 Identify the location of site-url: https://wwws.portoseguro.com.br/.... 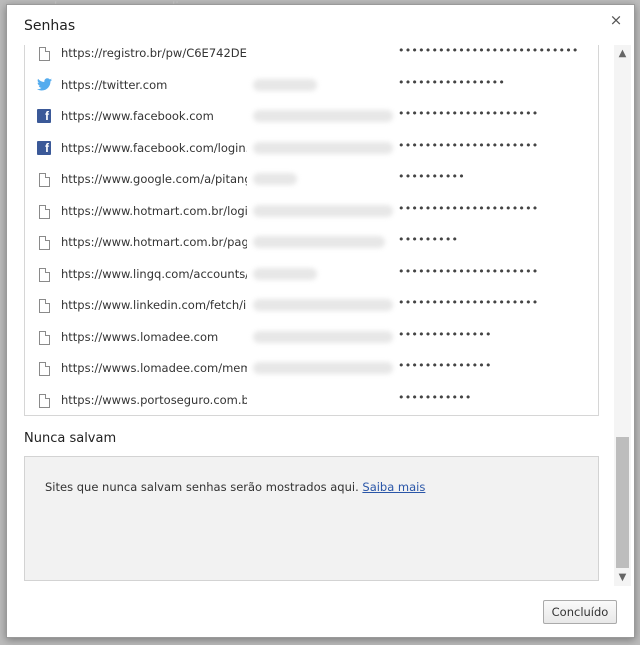
(154, 399).